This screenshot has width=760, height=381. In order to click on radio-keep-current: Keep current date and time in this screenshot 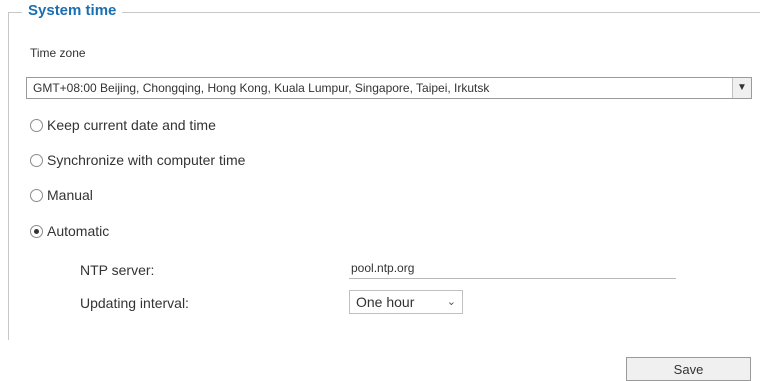, I will do `click(123, 125)`.